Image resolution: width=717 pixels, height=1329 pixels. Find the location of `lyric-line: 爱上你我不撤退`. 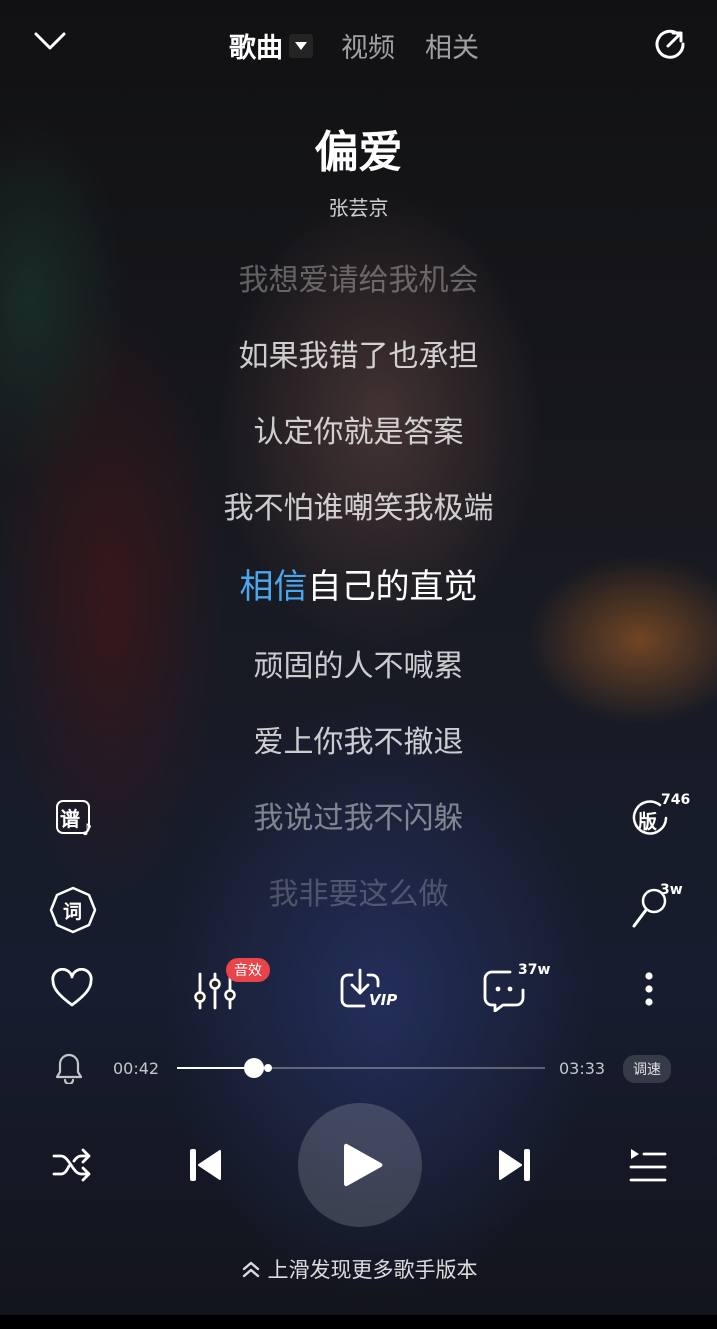

lyric-line: 爱上你我不撤退 is located at coordinates (358, 739).